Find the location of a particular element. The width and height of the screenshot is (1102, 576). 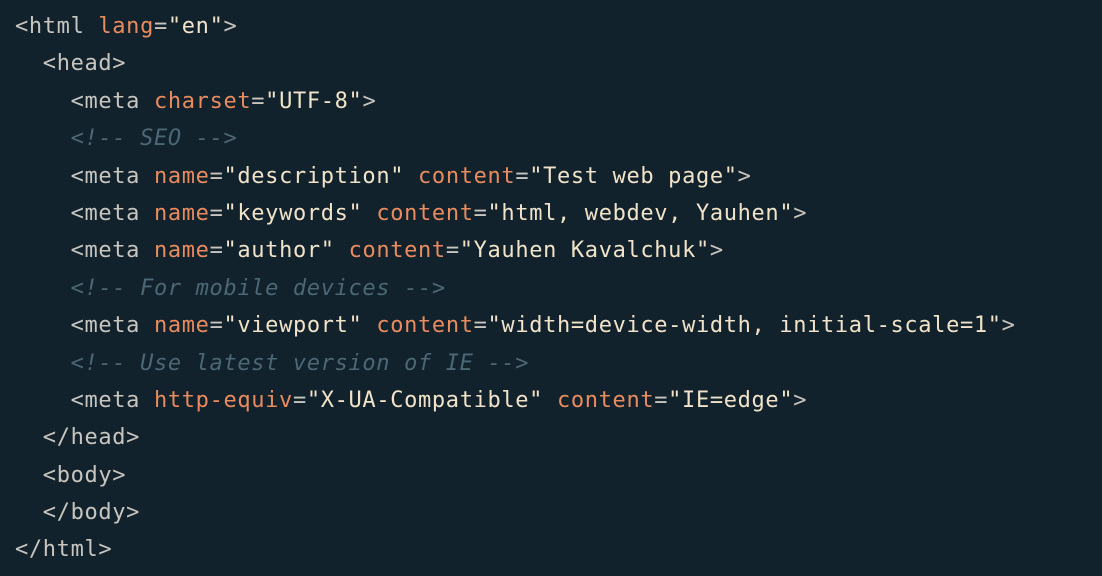

code-tag: </body> is located at coordinates (91, 513).